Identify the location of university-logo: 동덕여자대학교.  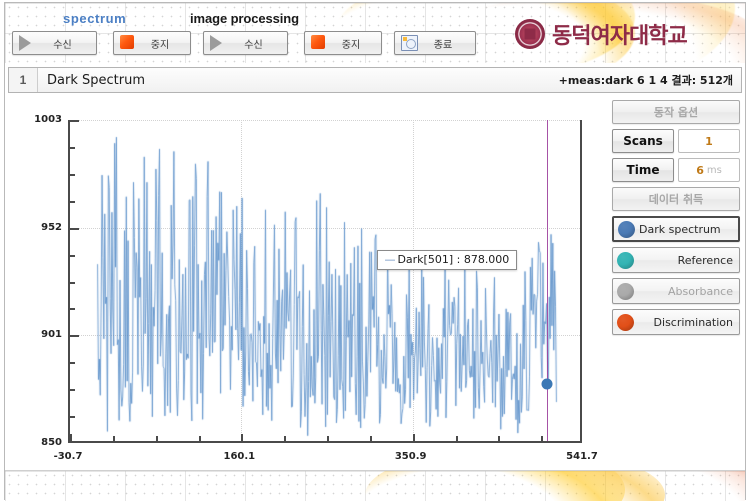
(601, 34).